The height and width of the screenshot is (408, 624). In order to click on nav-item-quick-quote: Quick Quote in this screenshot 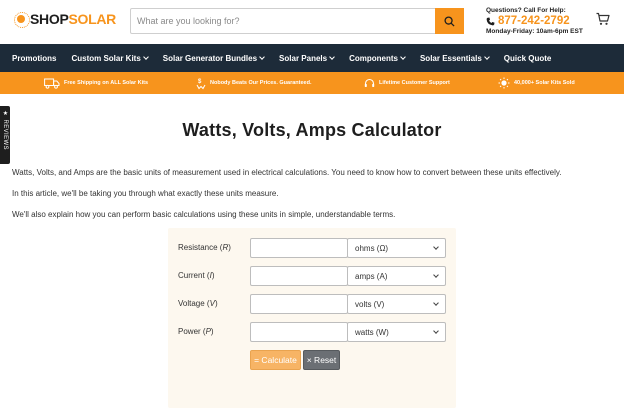, I will do `click(528, 58)`.